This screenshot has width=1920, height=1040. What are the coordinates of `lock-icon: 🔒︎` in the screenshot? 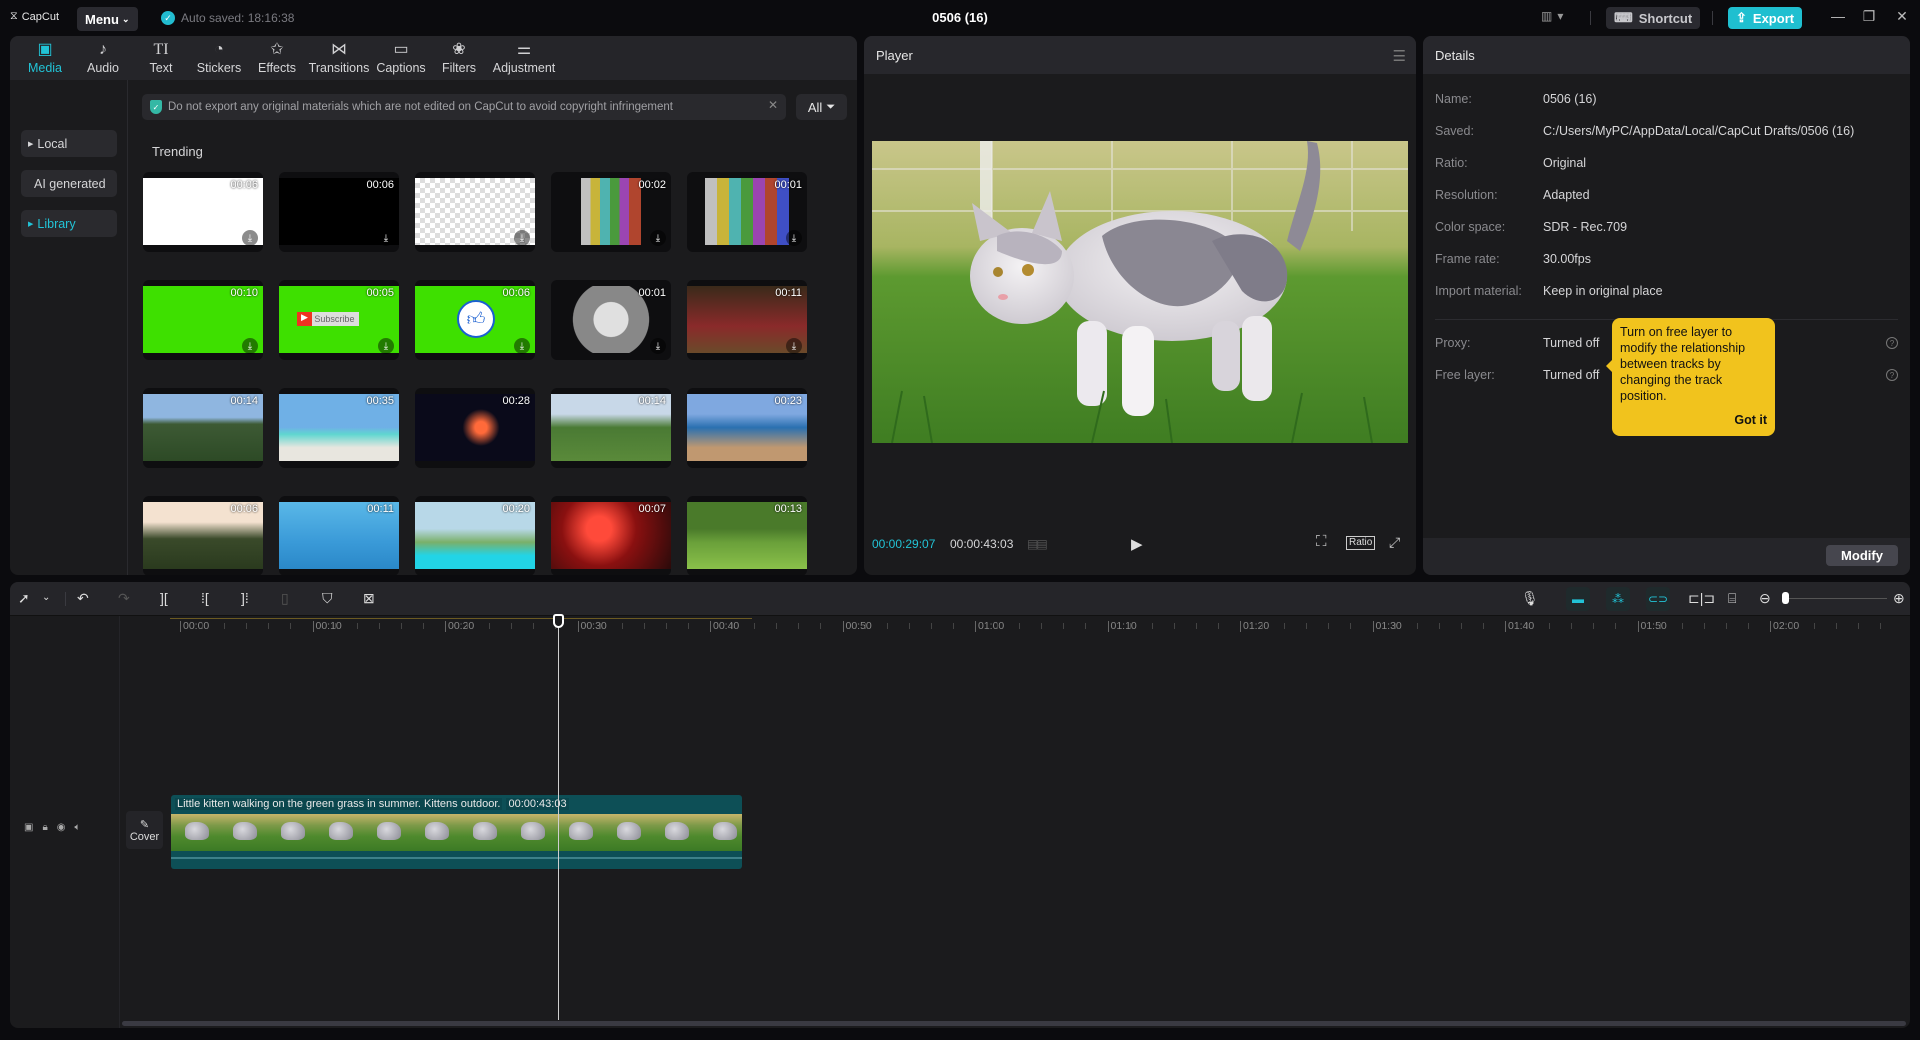 It's located at (44, 827).